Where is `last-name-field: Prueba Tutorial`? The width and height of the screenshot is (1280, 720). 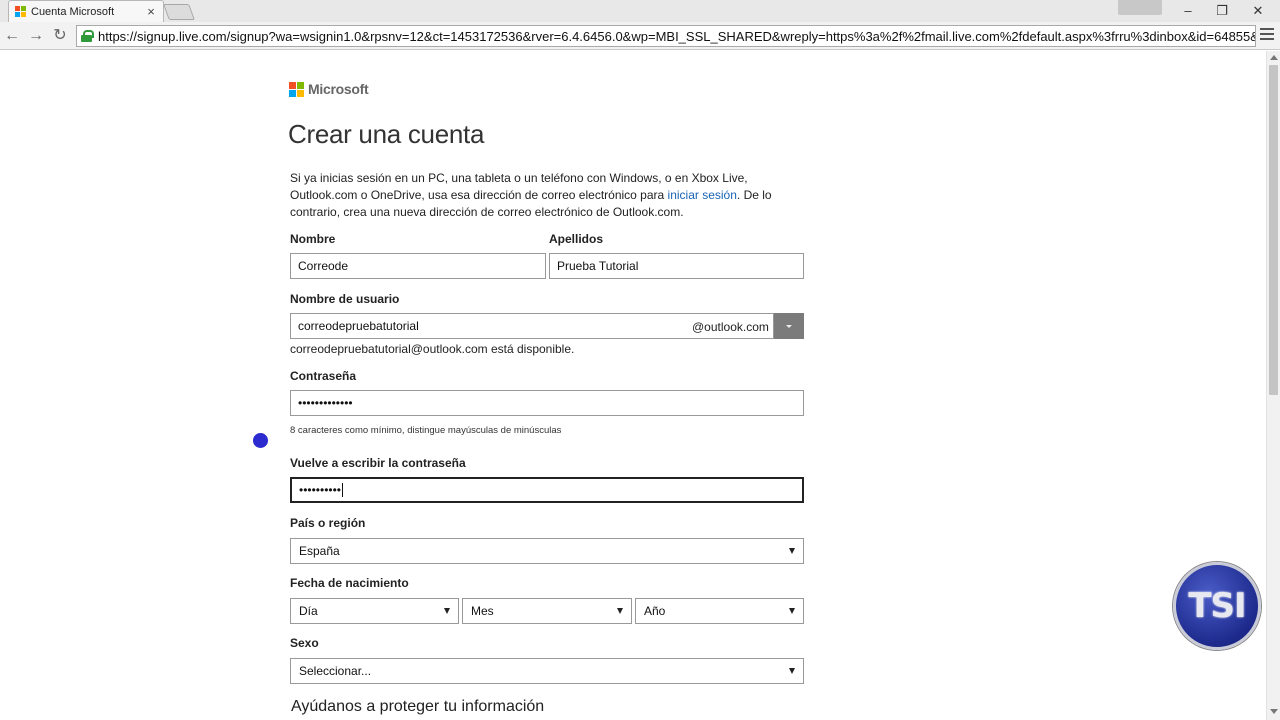
last-name-field: Prueba Tutorial is located at coordinates (676, 266).